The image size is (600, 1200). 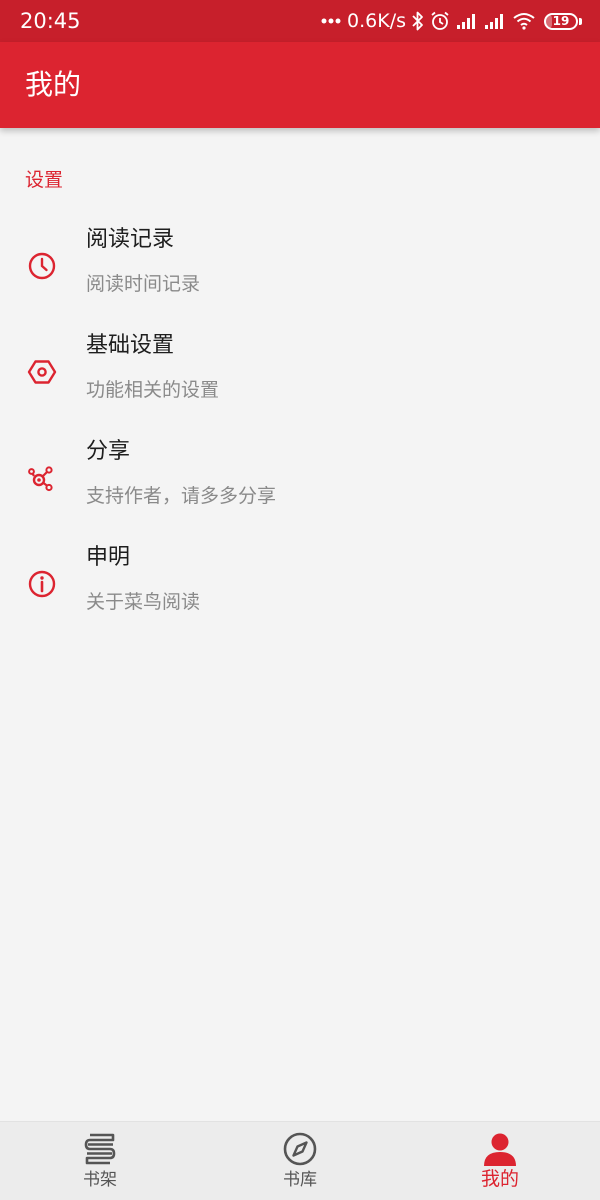 What do you see at coordinates (300, 484) in the screenshot?
I see `settings-item-share: 分享 支持作者，请多多分享` at bounding box center [300, 484].